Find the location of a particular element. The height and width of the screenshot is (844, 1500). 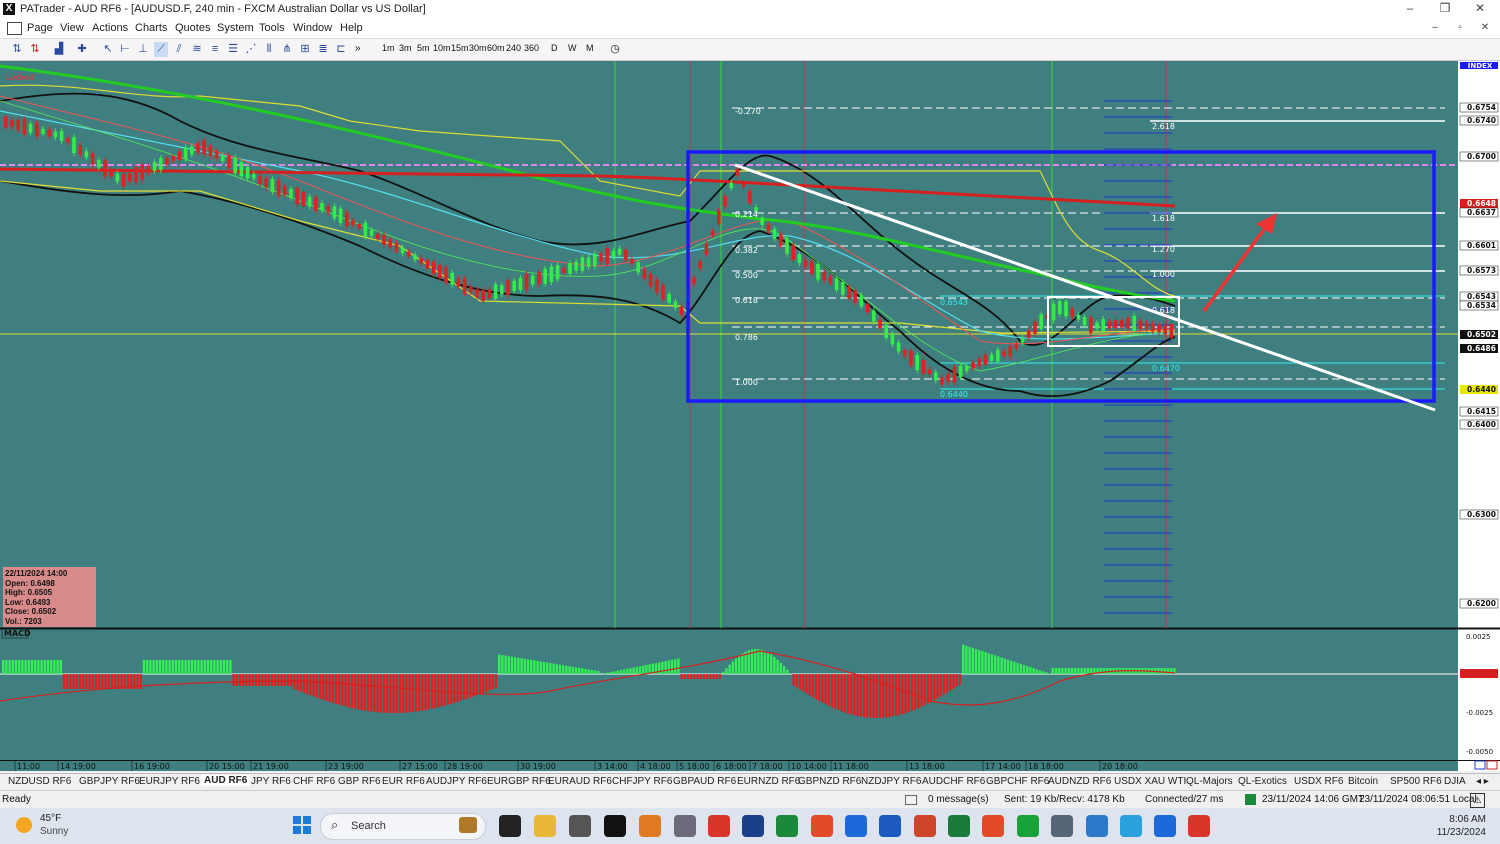

menu-quotes: Quotes is located at coordinates (192, 28).